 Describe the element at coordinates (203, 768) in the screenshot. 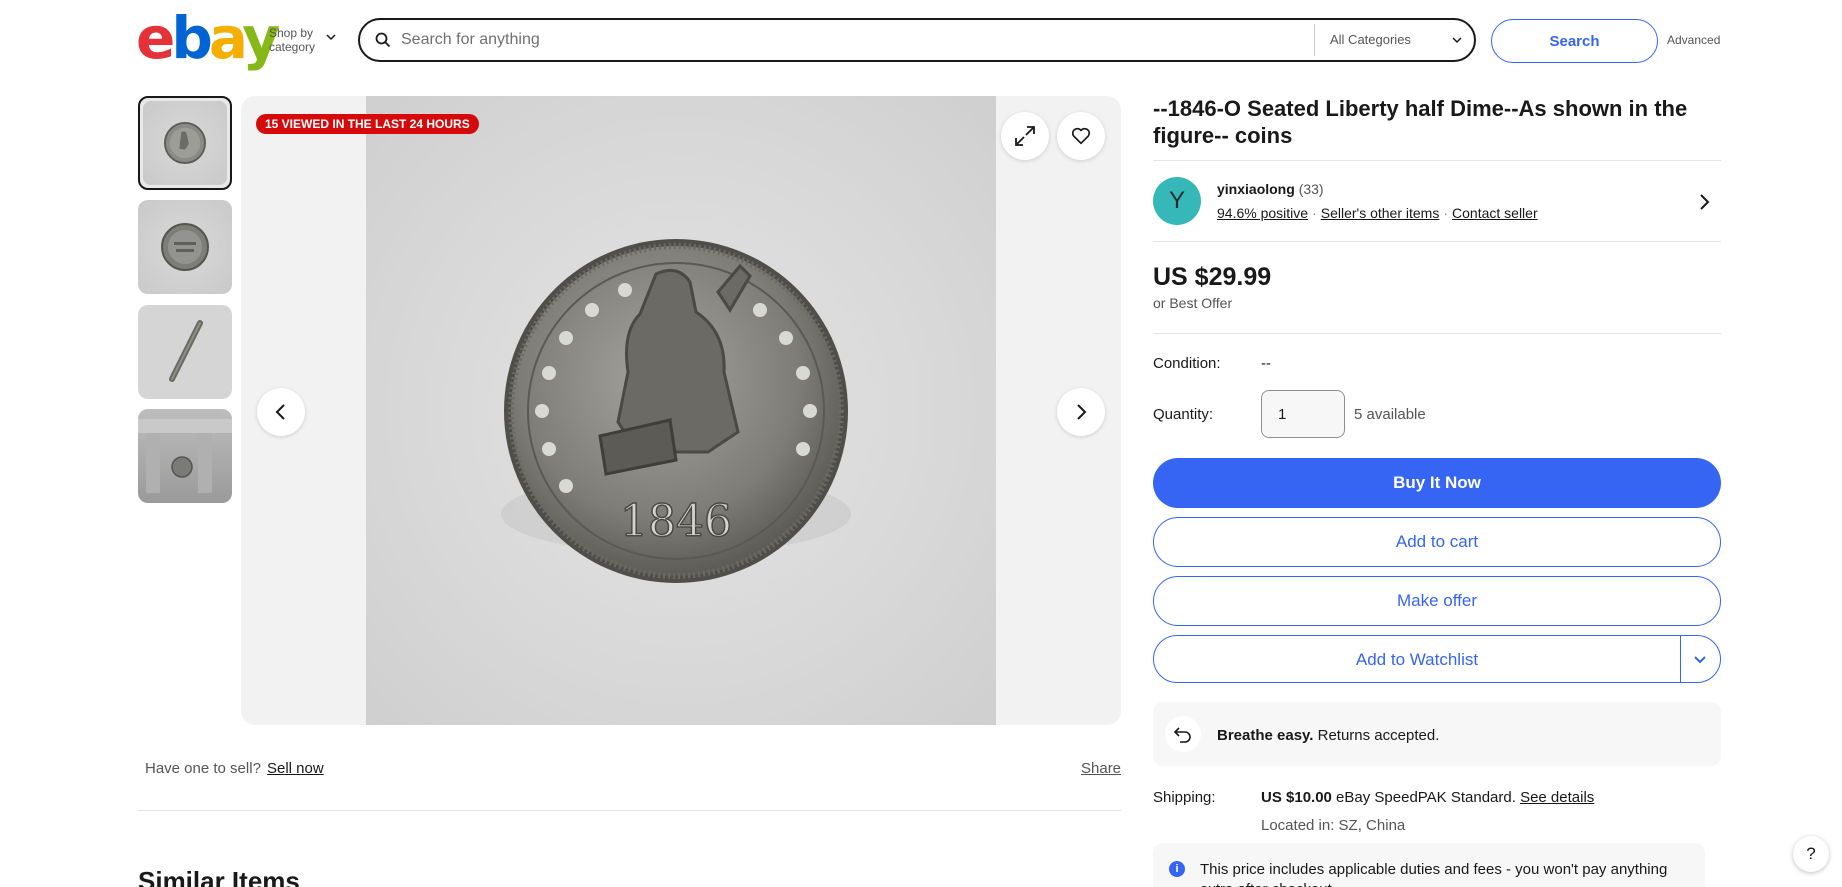

I see `have-one-to-sell-text: Have one to sell?` at that location.